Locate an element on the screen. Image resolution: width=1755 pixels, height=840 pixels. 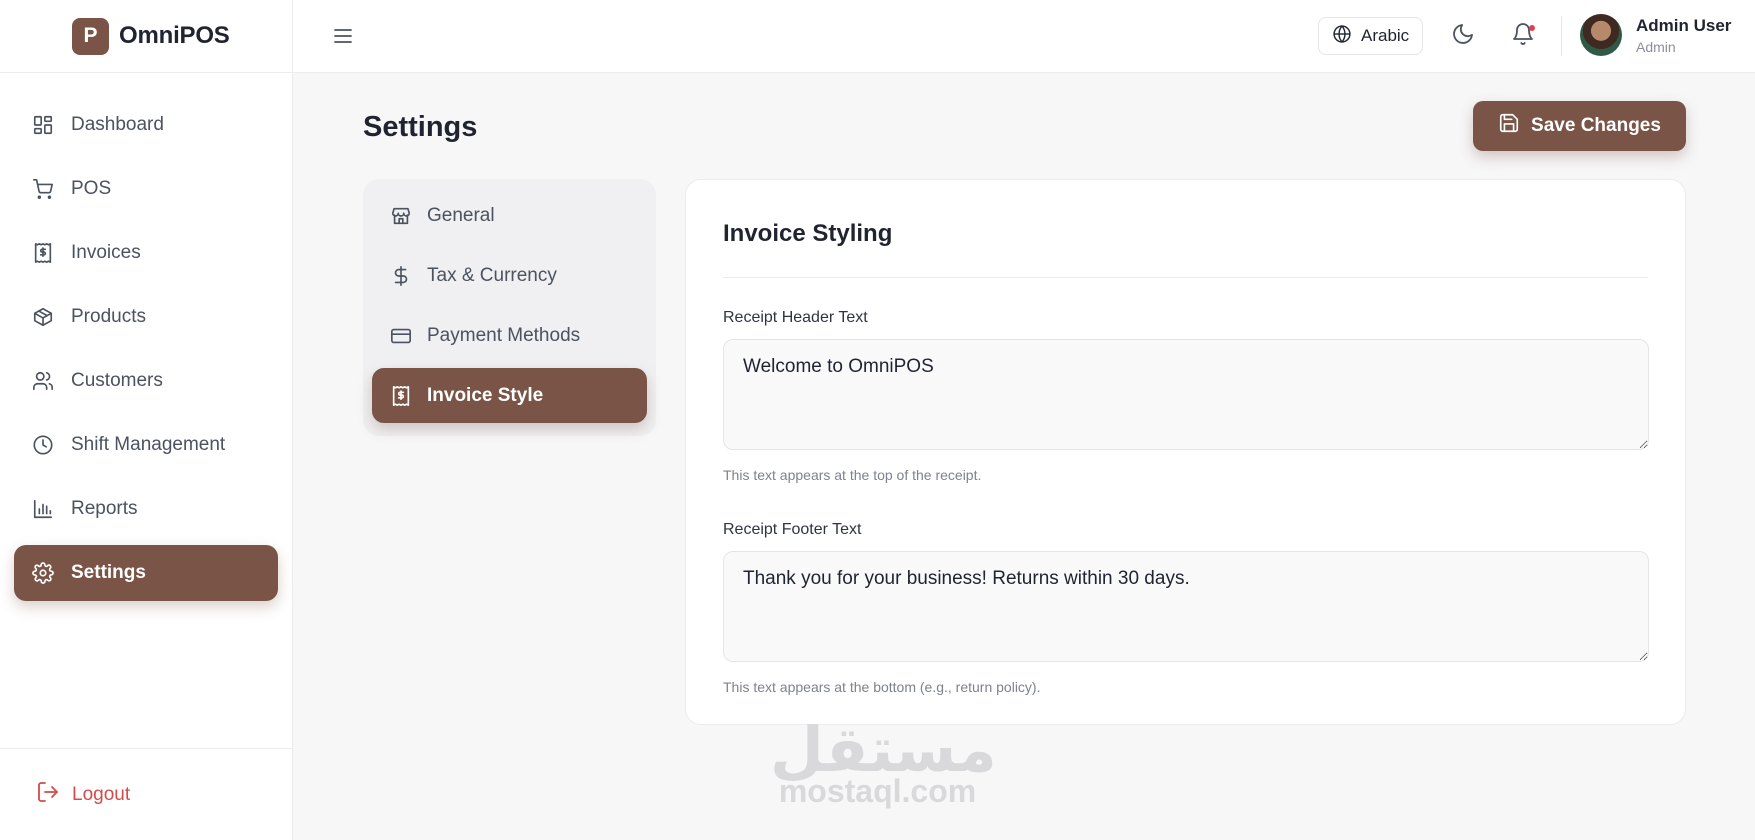
save-icon is located at coordinates (1509, 126).